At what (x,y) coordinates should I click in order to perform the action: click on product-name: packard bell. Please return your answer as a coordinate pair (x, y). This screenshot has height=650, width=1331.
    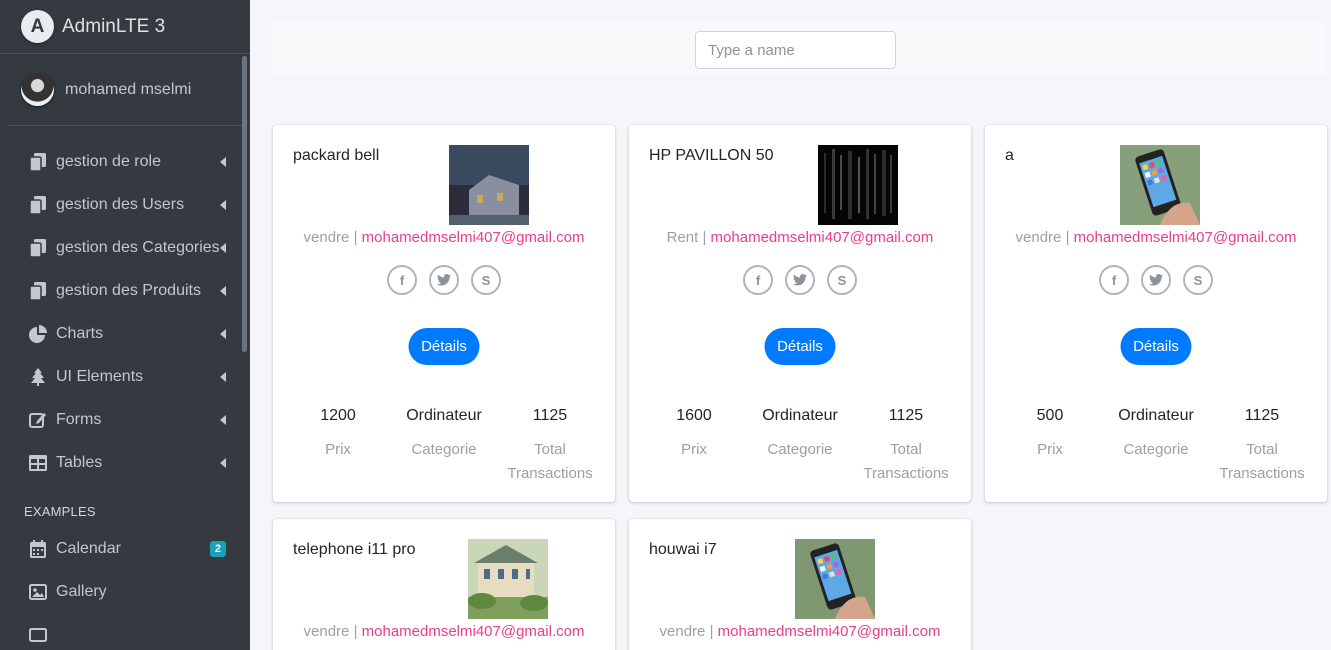
    Looking at the image, I should click on (336, 155).